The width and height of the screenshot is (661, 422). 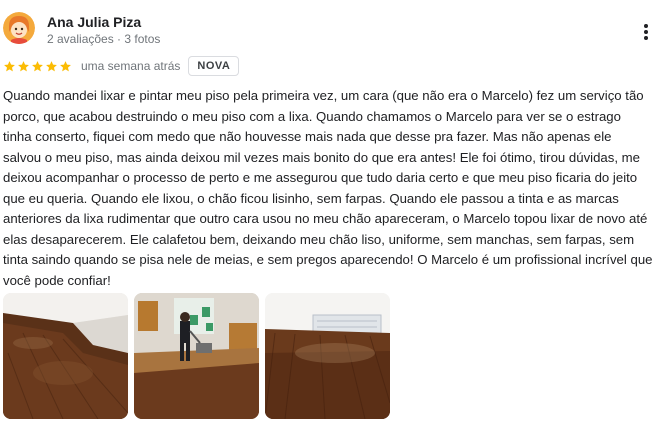 What do you see at coordinates (646, 26) in the screenshot?
I see `more-vertical-icon` at bounding box center [646, 26].